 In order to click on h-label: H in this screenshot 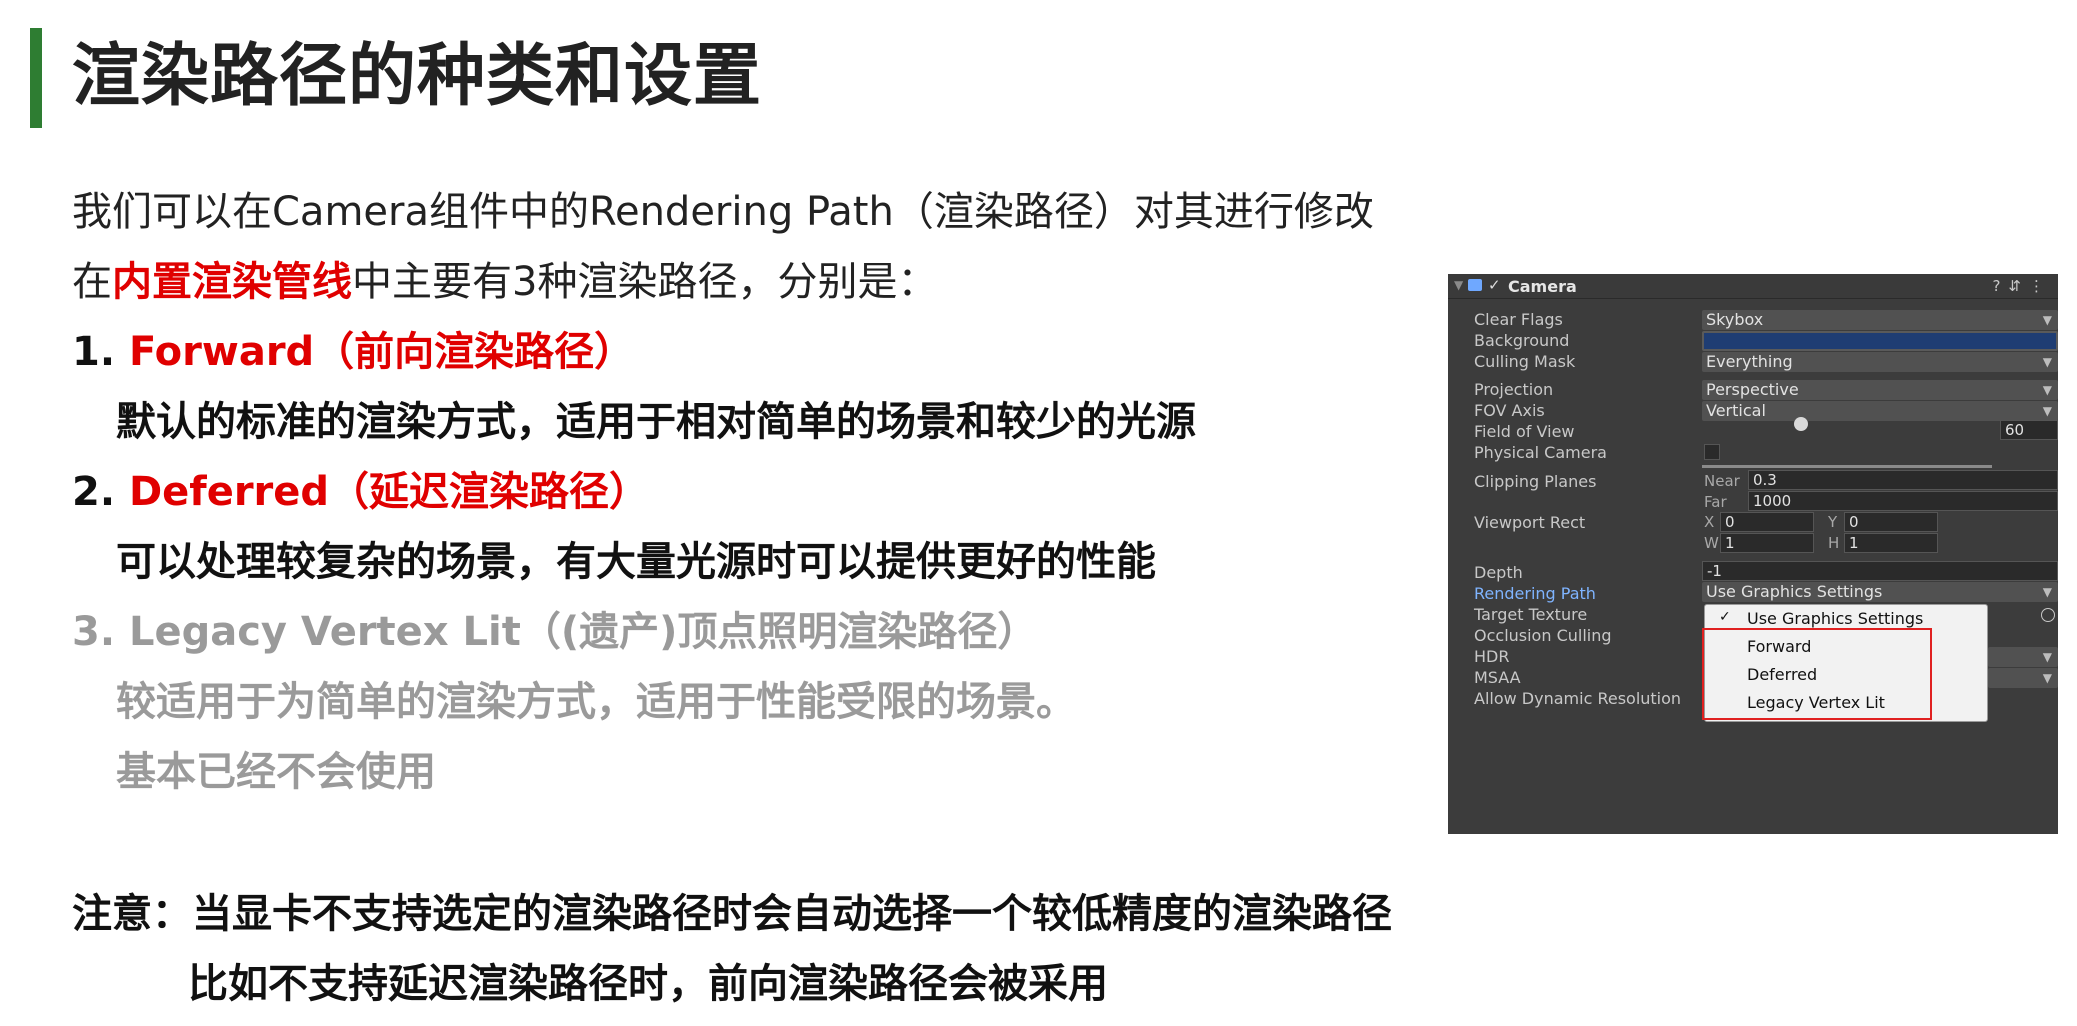, I will do `click(1834, 543)`.